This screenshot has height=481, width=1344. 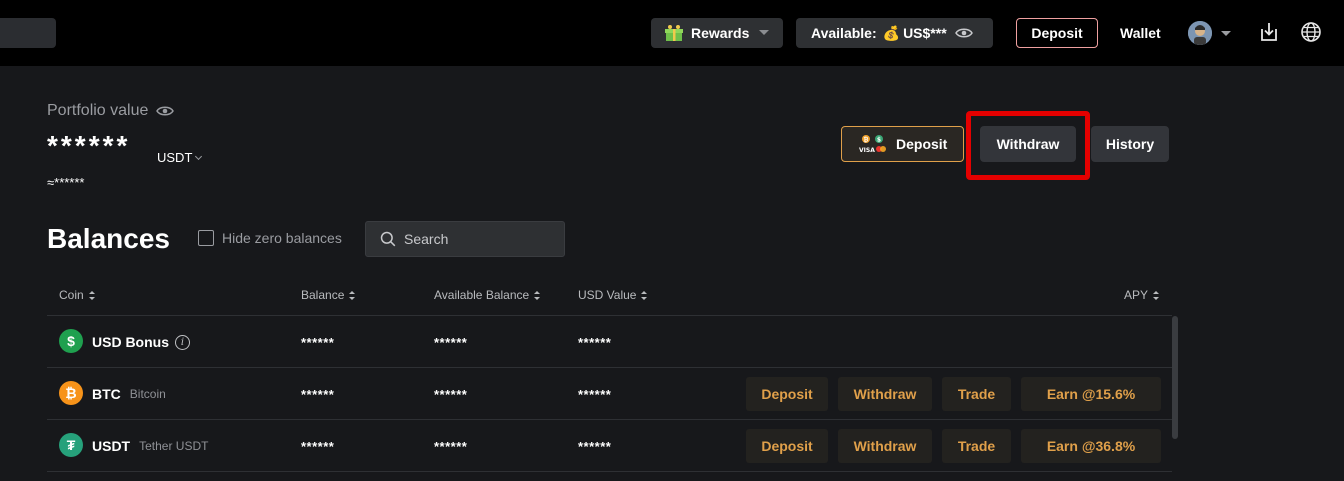 I want to click on topbar-deposit-button: Deposit, so click(x=1057, y=33).